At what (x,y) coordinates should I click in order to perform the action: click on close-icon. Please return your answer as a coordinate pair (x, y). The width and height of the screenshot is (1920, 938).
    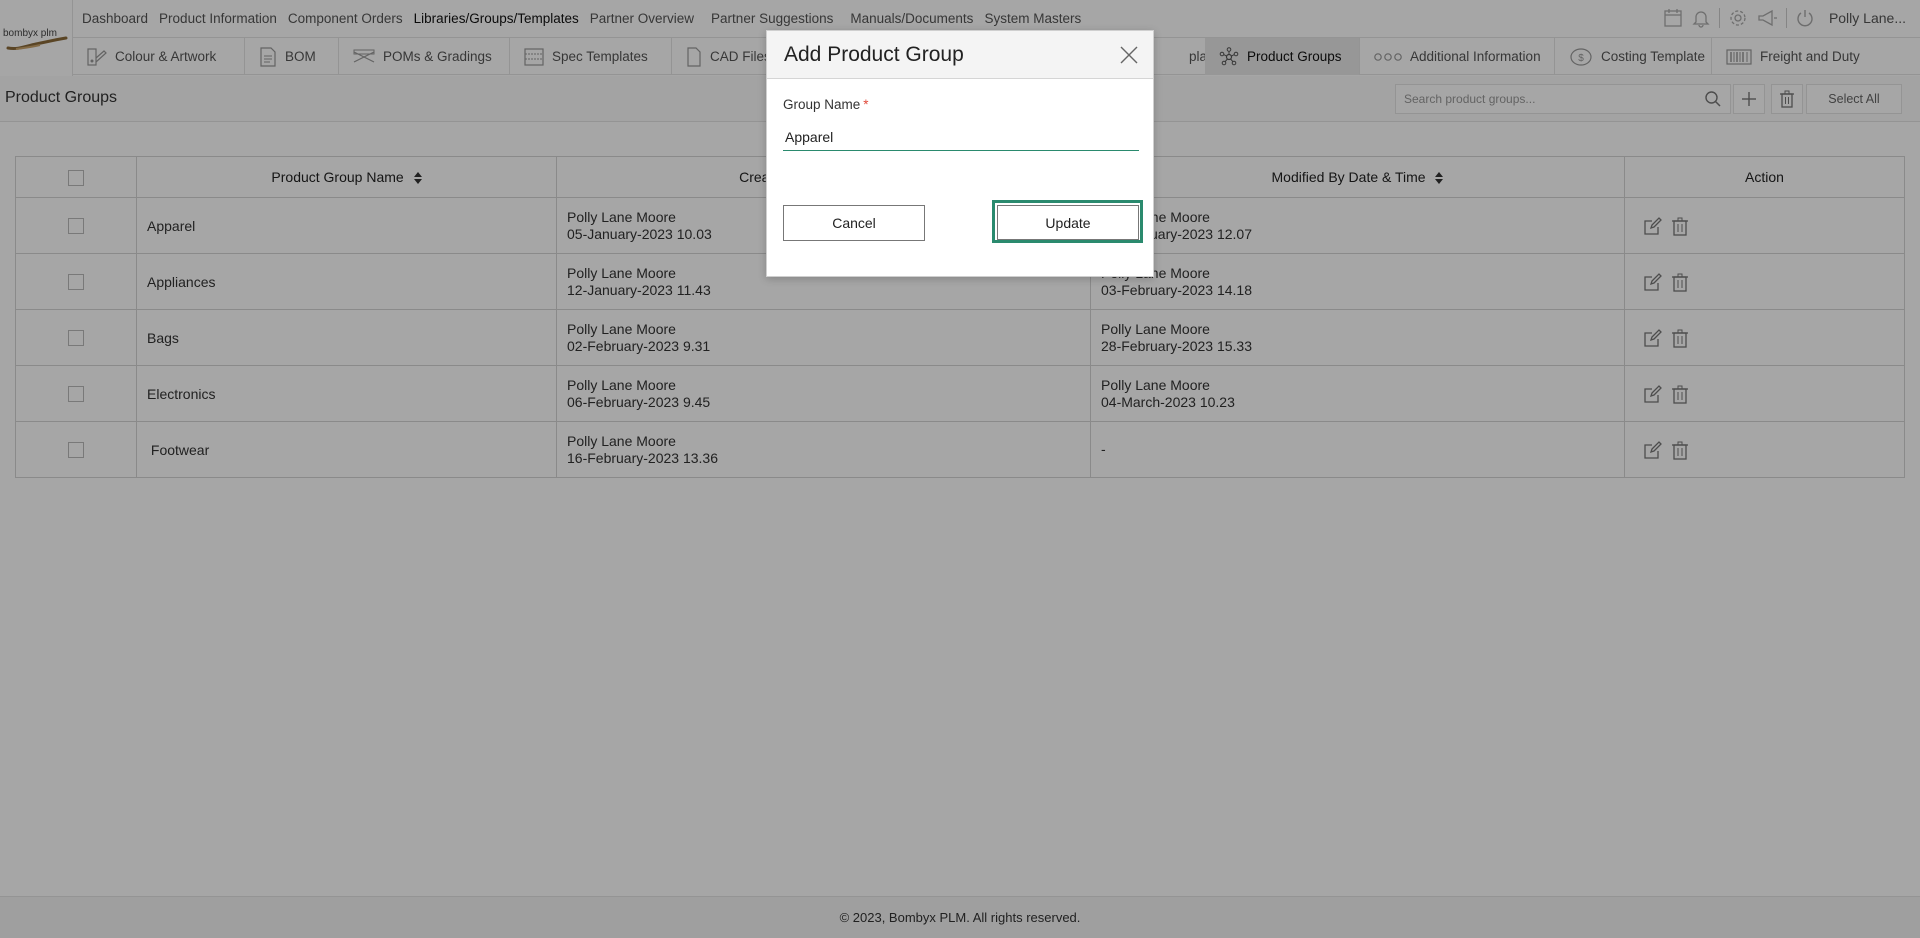
    Looking at the image, I should click on (1129, 55).